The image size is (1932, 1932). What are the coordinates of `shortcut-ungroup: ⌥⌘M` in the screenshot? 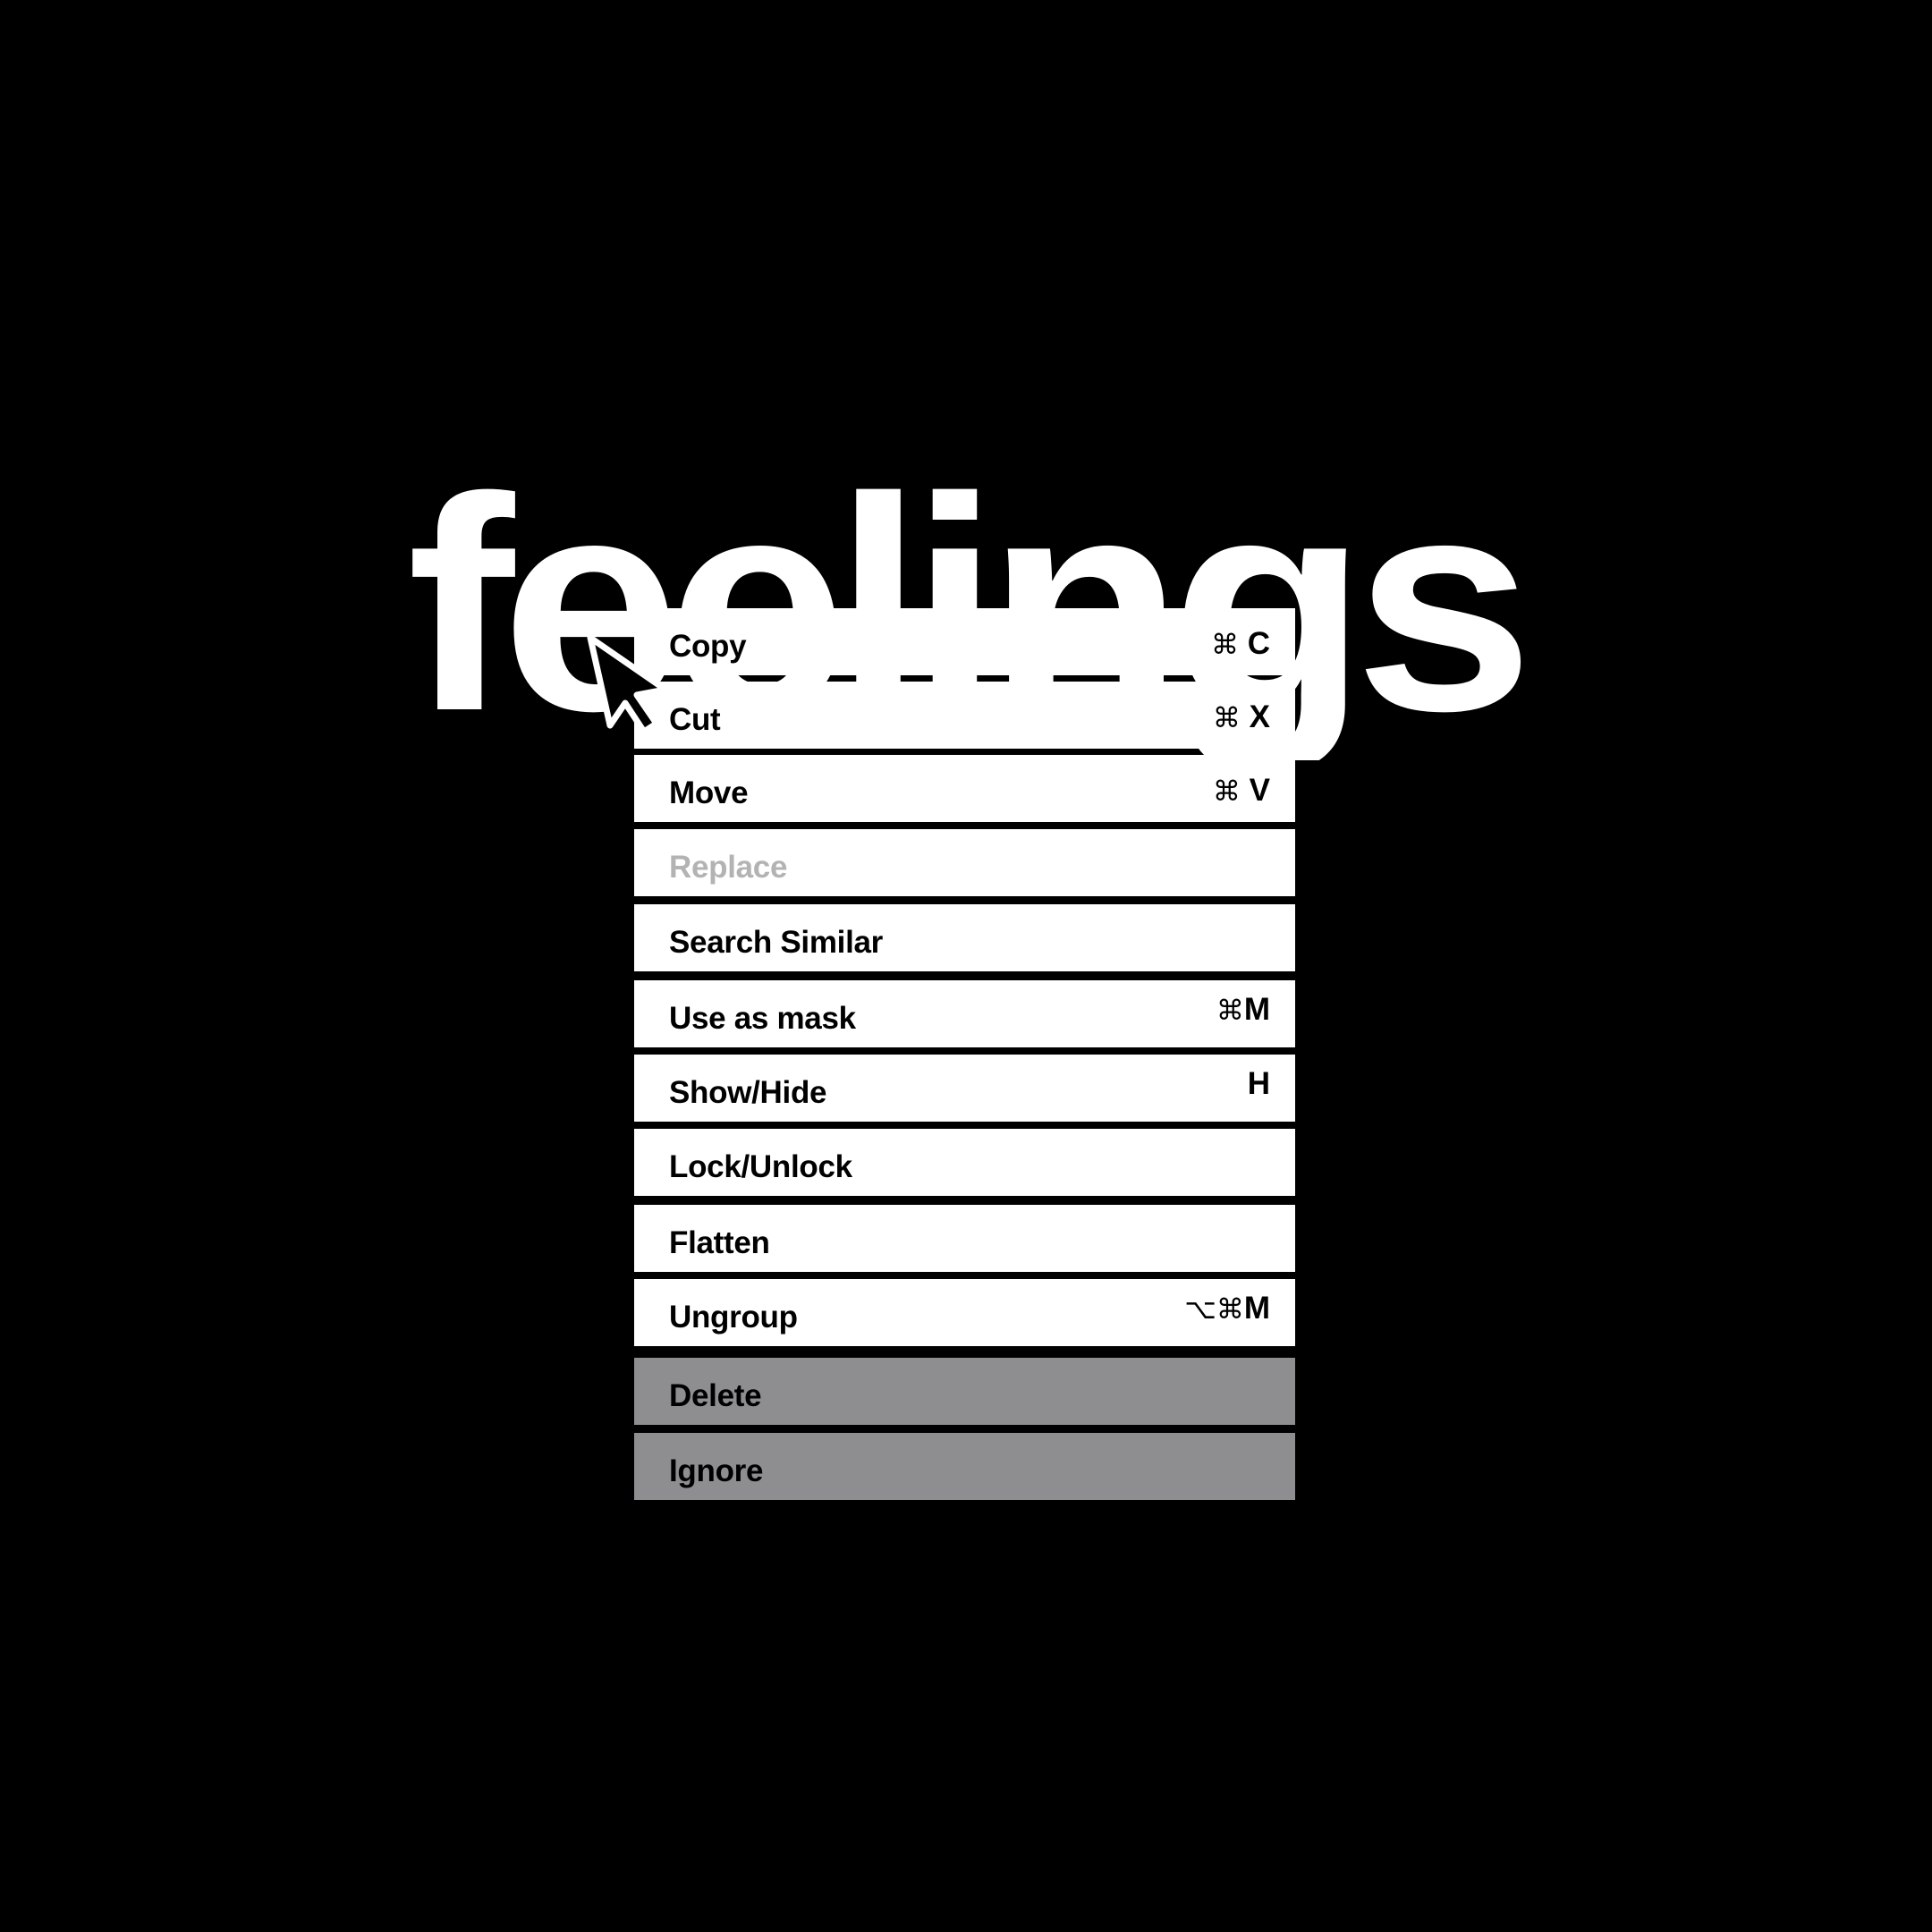 It's located at (1227, 1308).